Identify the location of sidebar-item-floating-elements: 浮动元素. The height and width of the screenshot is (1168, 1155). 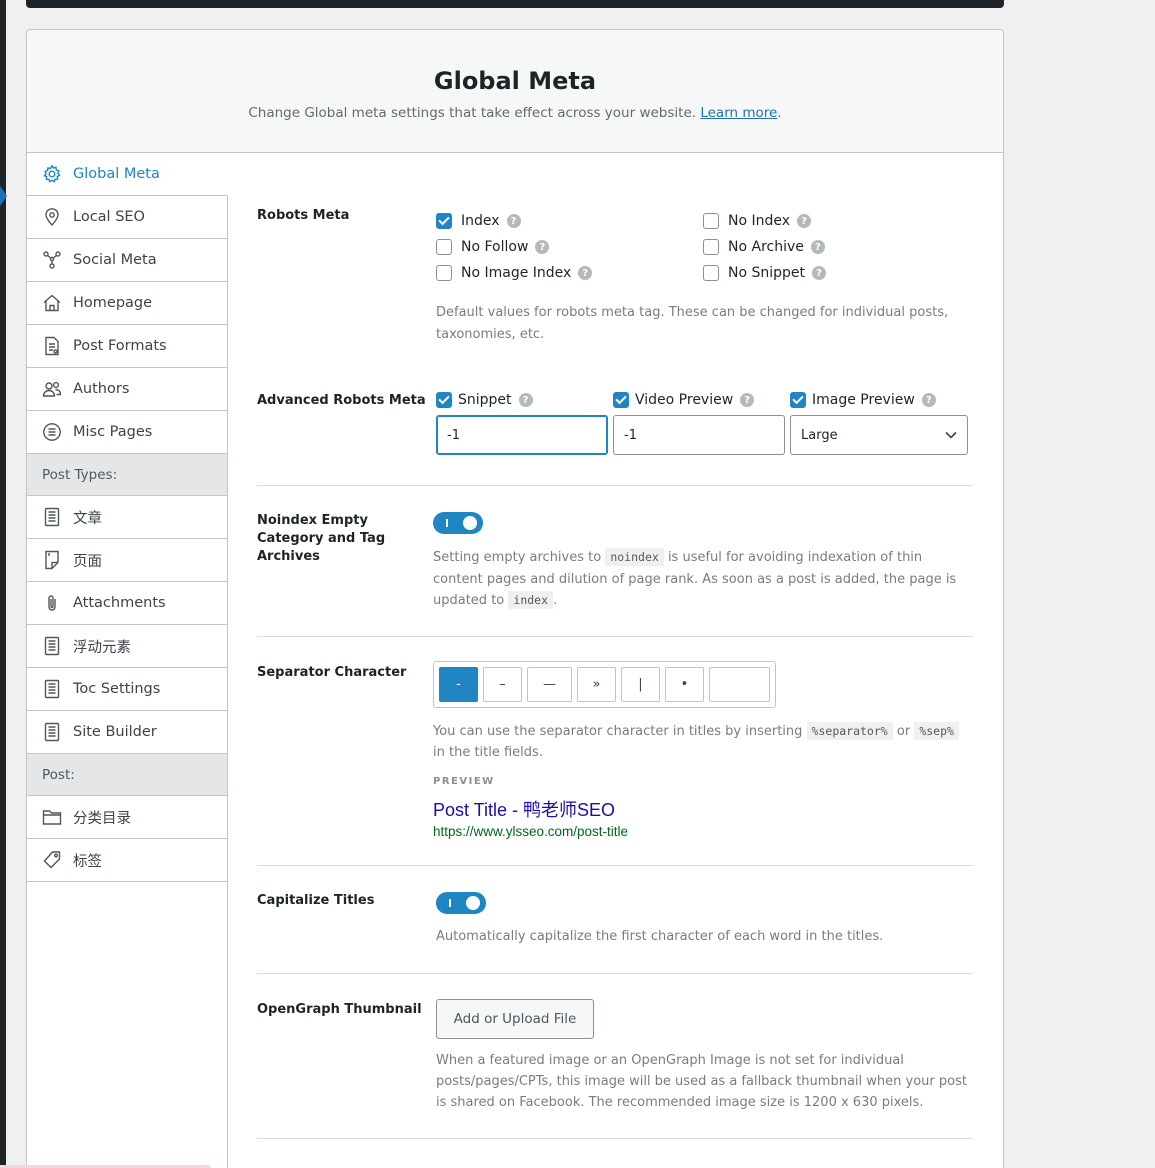
(127, 646).